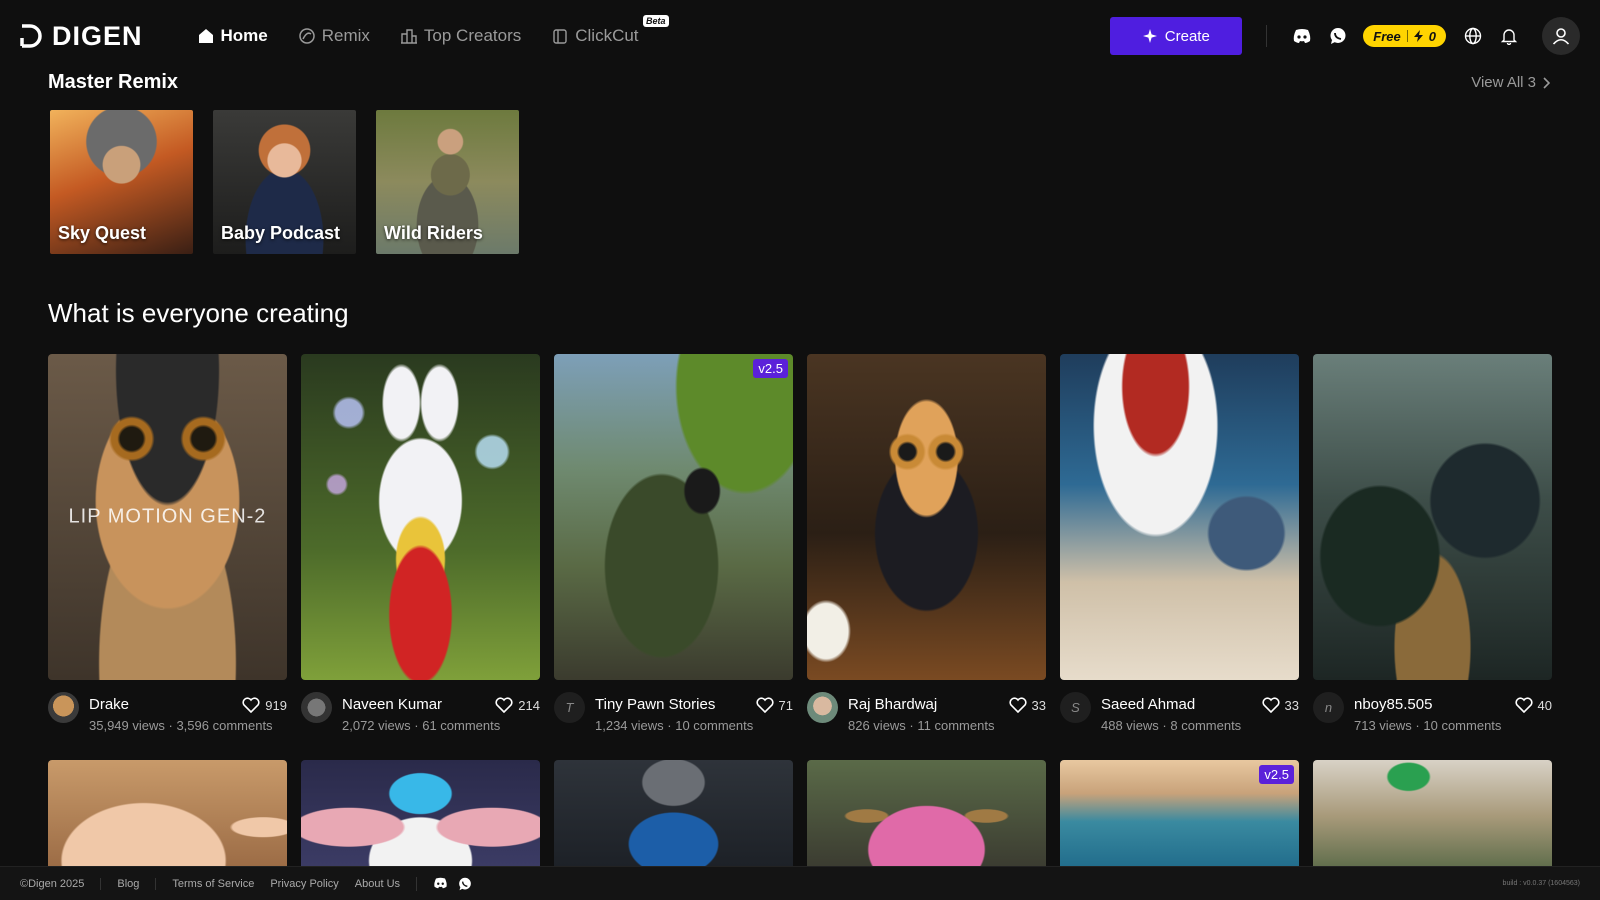  I want to click on likes-count: 919, so click(276, 705).